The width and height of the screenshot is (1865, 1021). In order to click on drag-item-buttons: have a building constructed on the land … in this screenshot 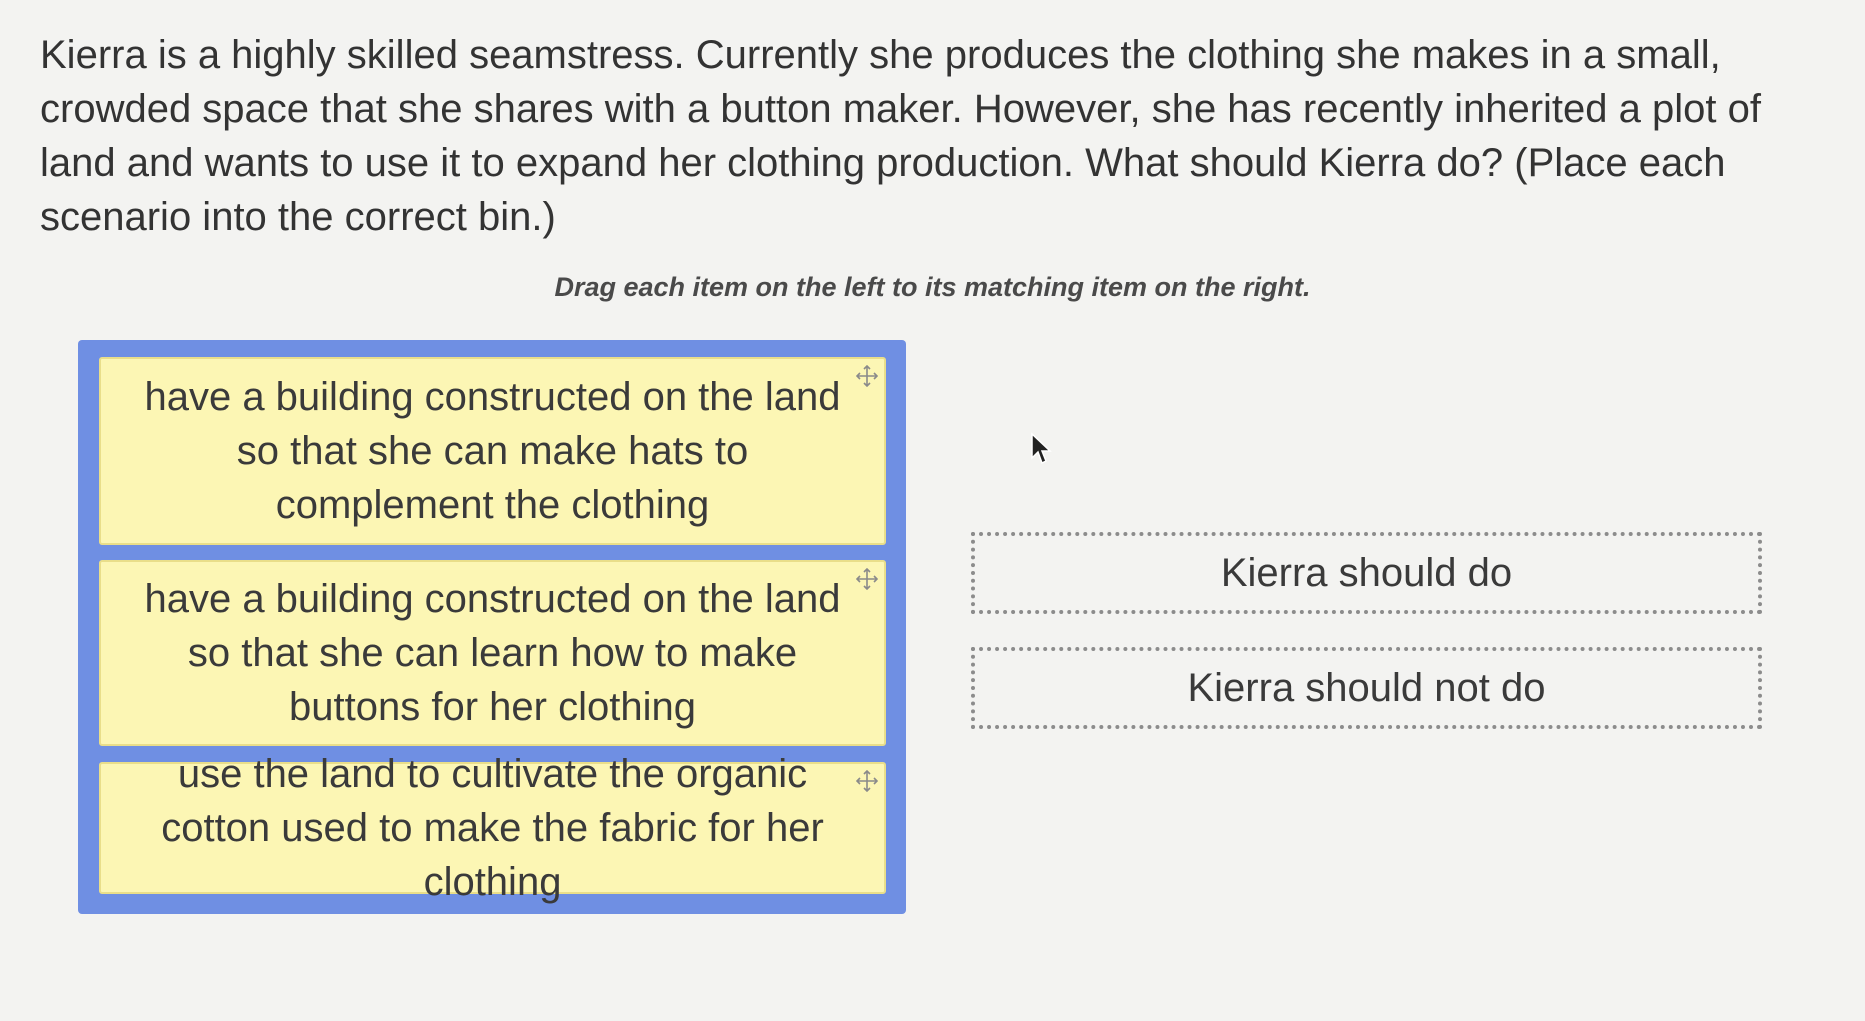, I will do `click(492, 653)`.